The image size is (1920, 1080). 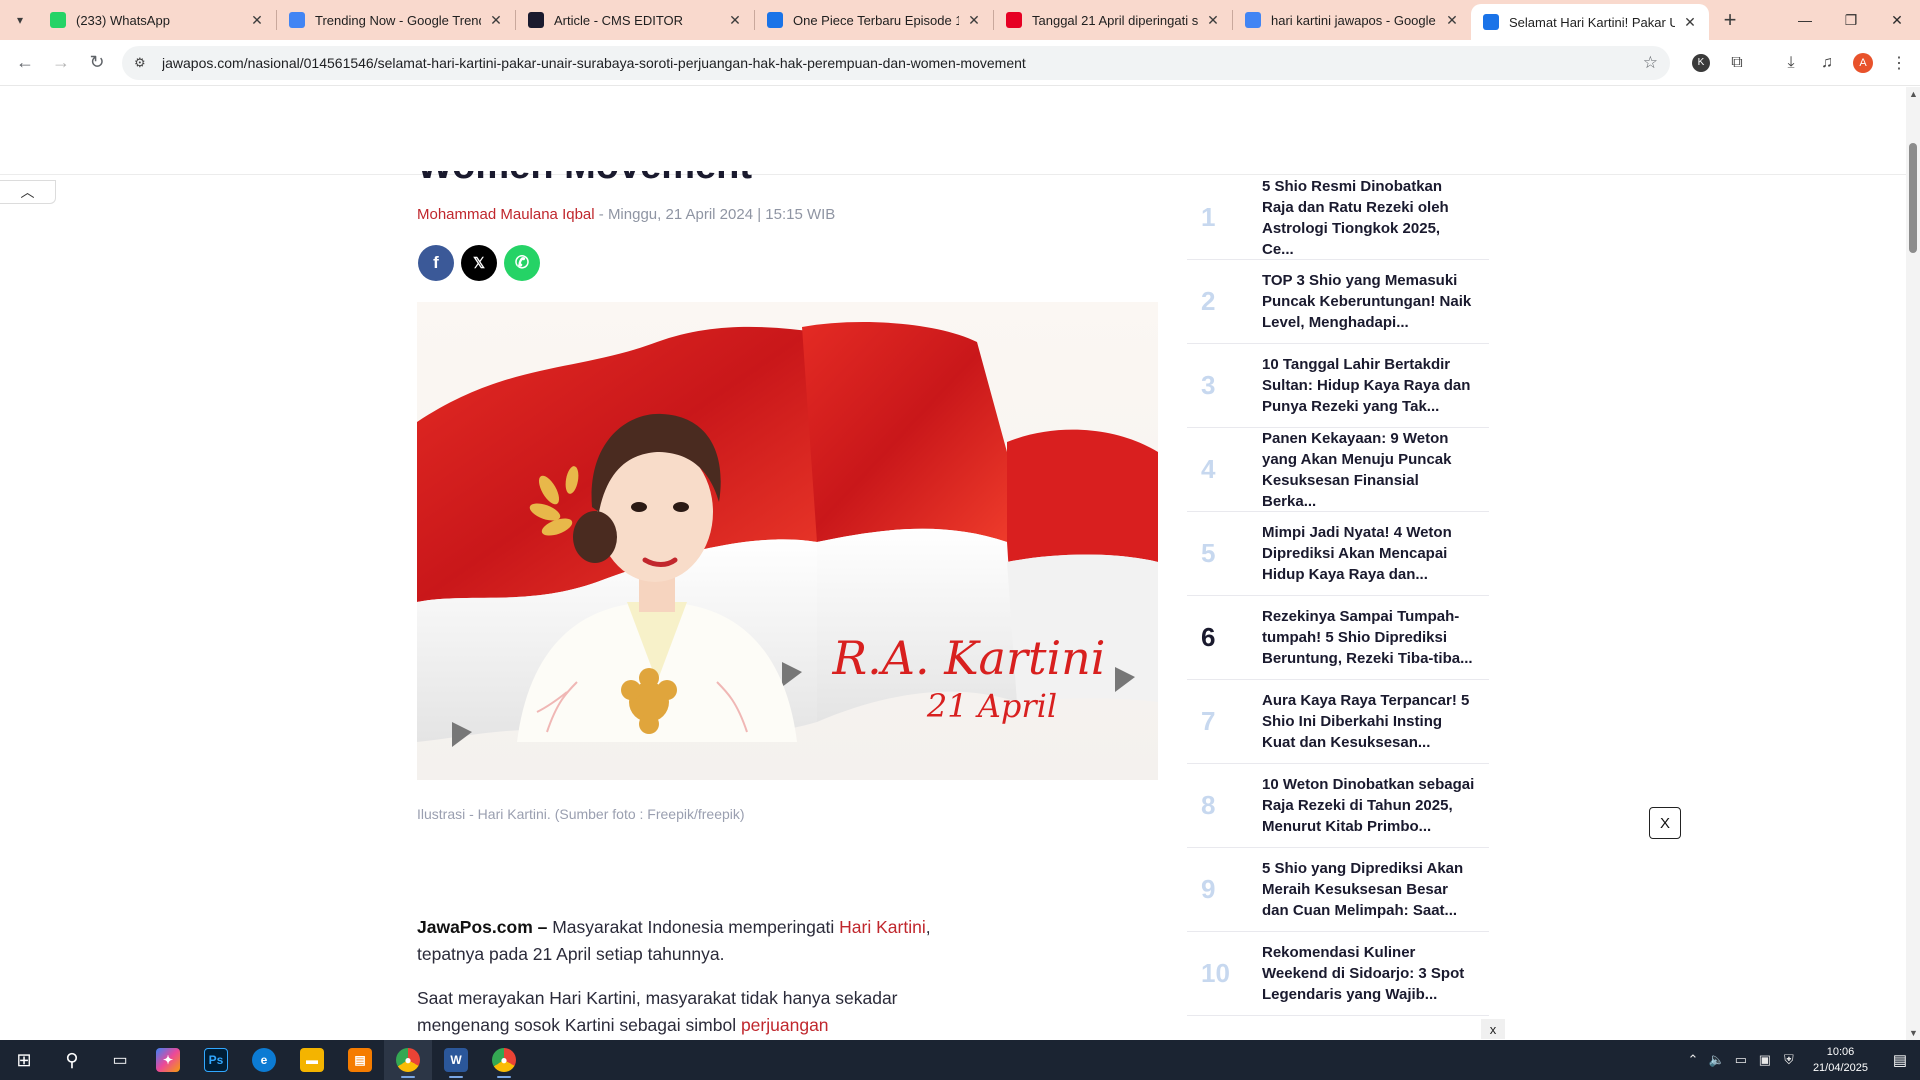 I want to click on clock: 10:06 21/04/2025, so click(x=1840, y=1060).